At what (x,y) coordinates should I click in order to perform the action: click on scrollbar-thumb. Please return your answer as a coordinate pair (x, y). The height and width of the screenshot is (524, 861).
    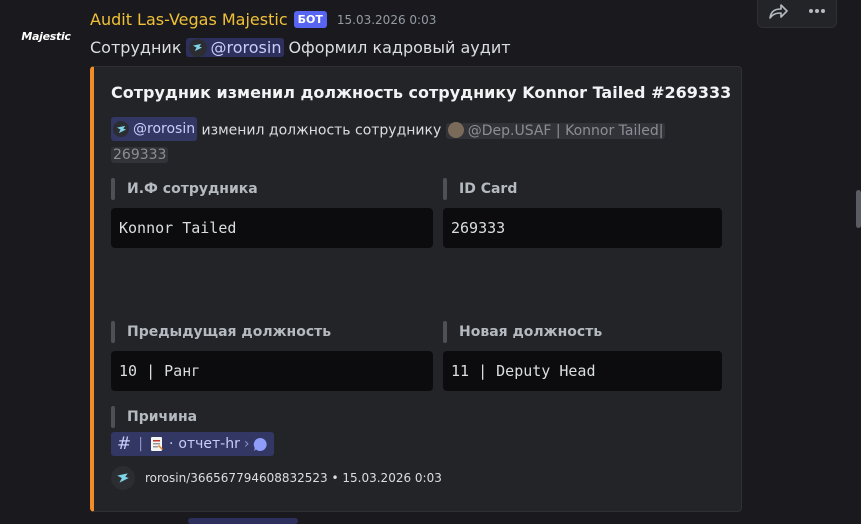
    Looking at the image, I should click on (858, 209).